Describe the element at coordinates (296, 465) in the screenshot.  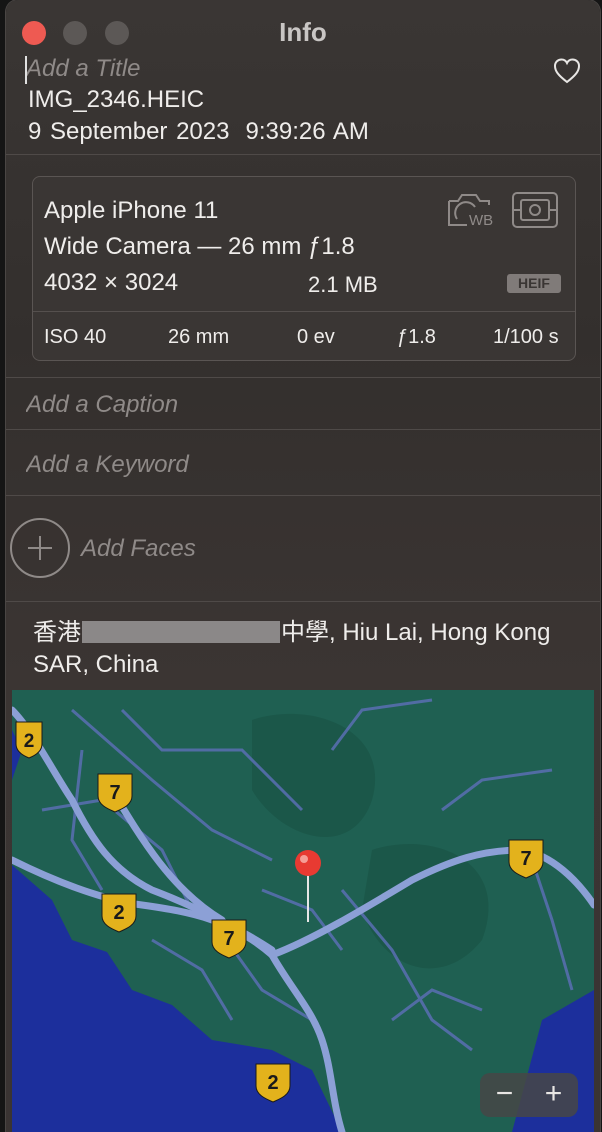
I see `keyword-input` at that location.